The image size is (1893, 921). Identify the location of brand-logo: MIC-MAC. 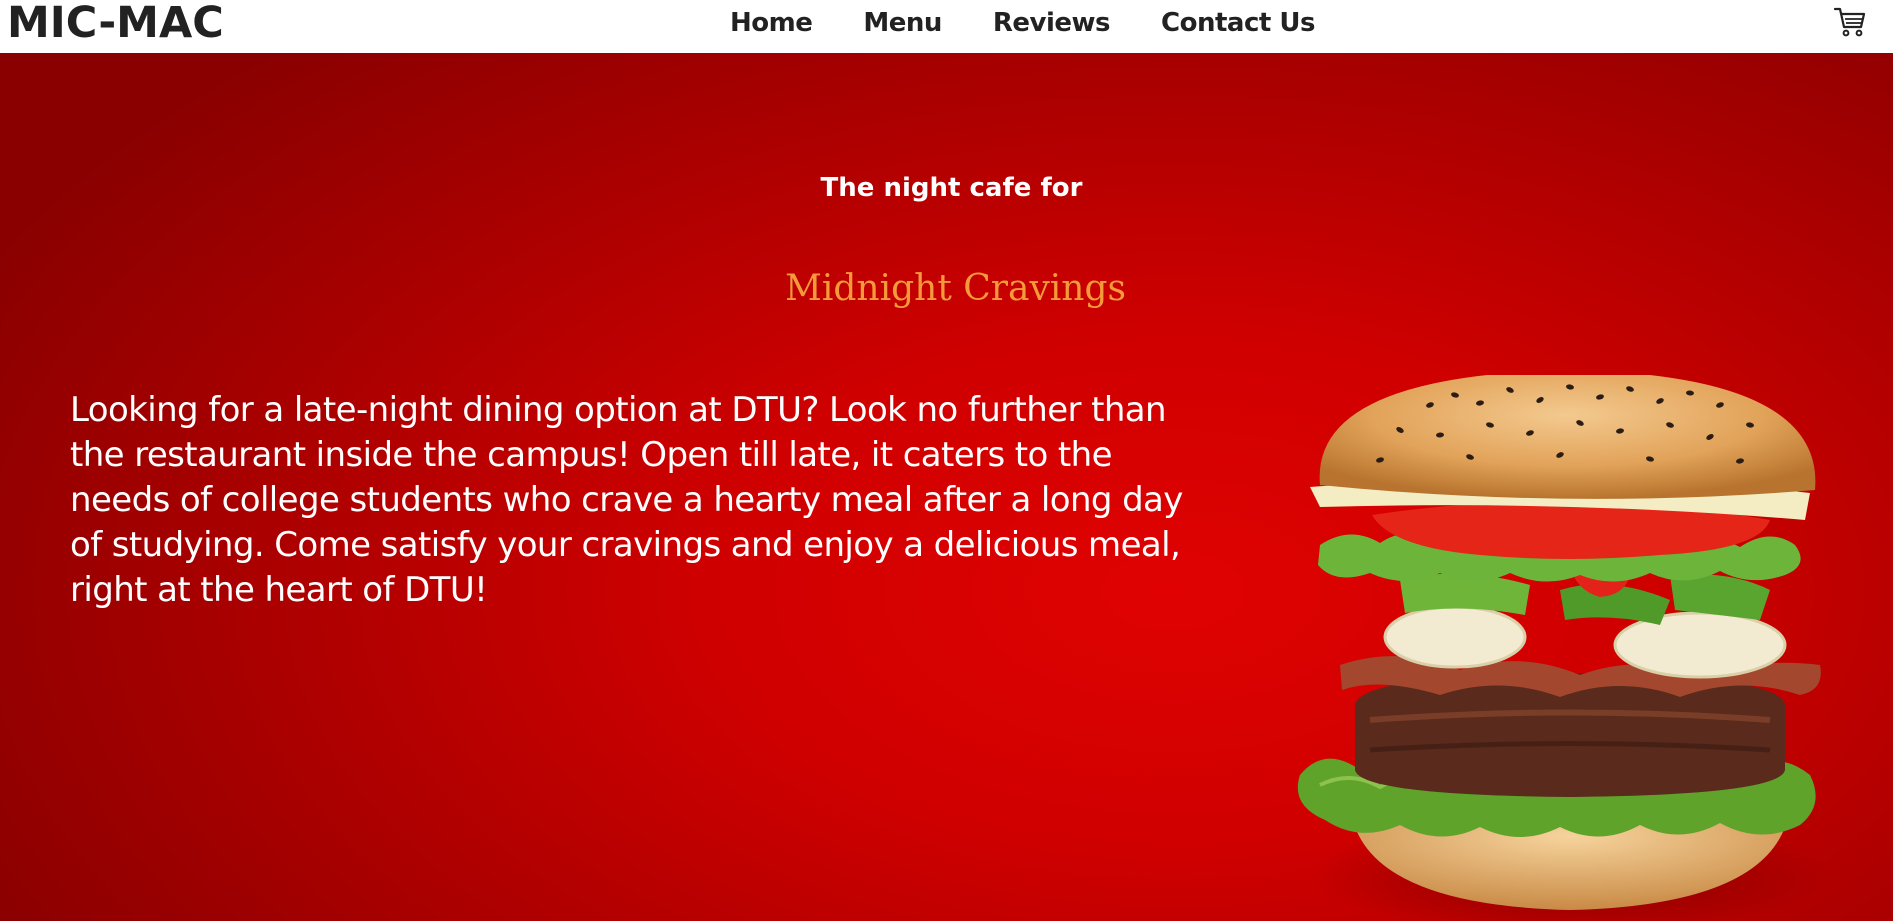
(115, 24).